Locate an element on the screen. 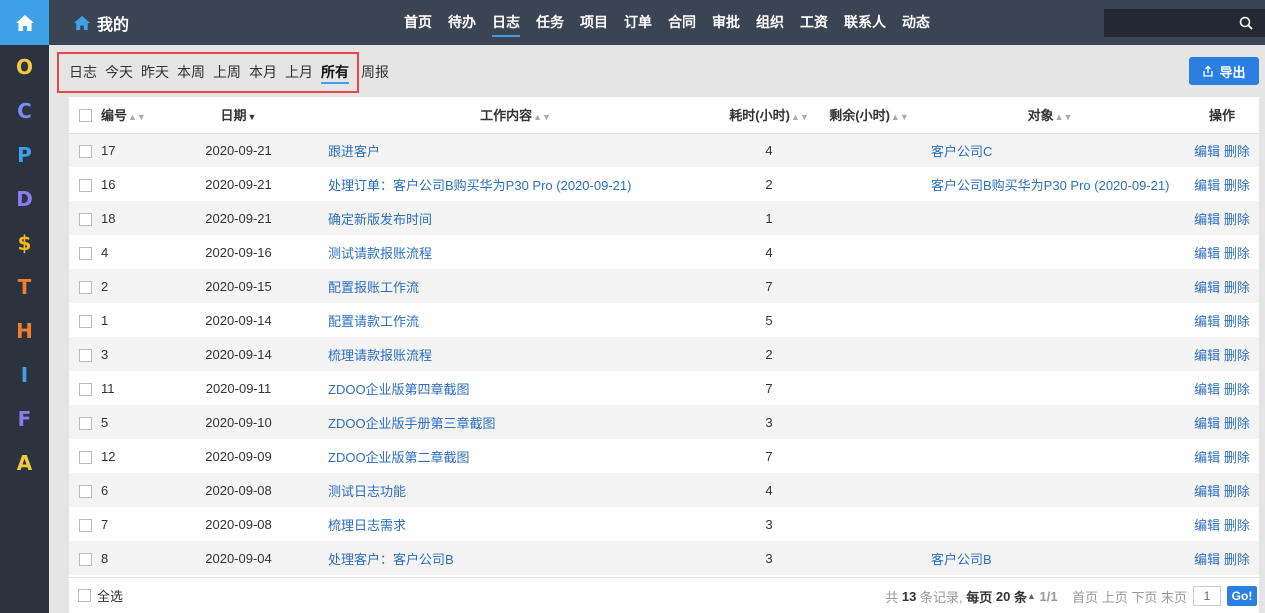 Image resolution: width=1265 pixels, height=613 pixels. filter-tab-1: 今天 is located at coordinates (119, 72).